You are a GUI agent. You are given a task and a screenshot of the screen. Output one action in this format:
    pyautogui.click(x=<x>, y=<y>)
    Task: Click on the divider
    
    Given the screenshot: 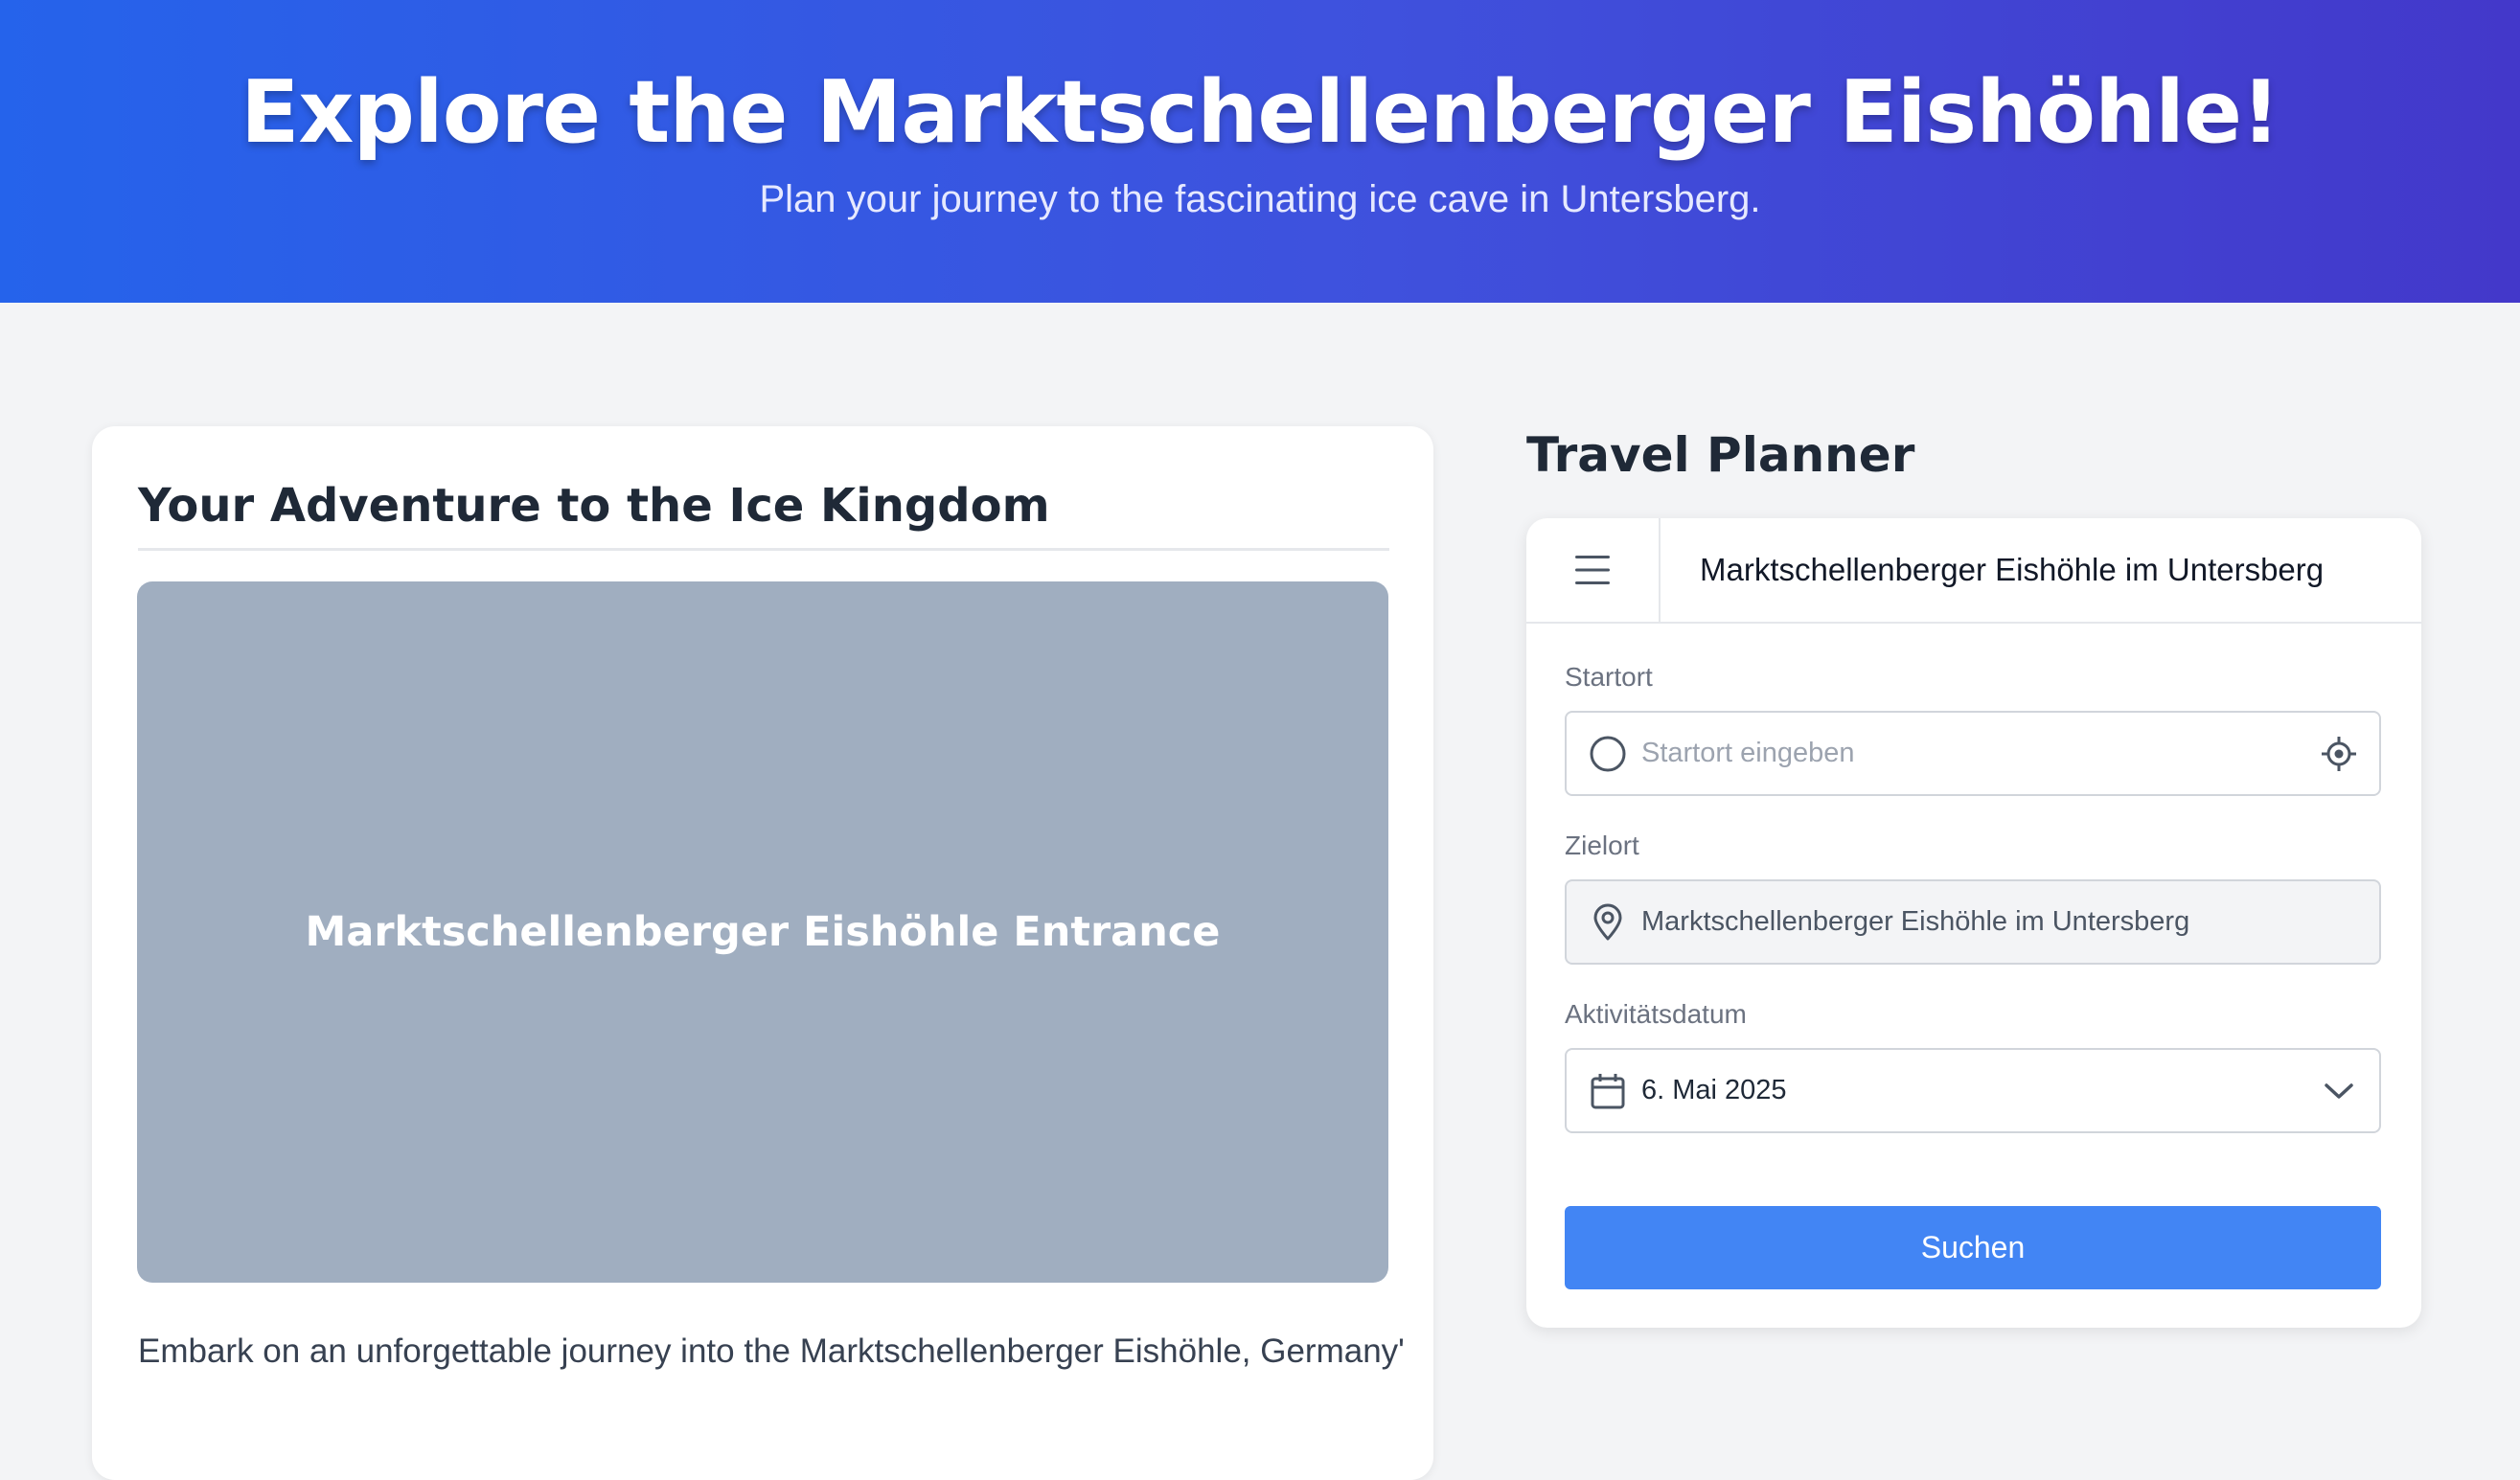 What is the action you would take?
    pyautogui.click(x=763, y=549)
    